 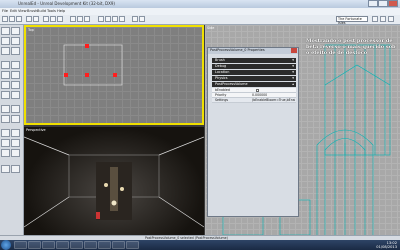 What do you see at coordinates (5, 19) in the screenshot?
I see `new-icon` at bounding box center [5, 19].